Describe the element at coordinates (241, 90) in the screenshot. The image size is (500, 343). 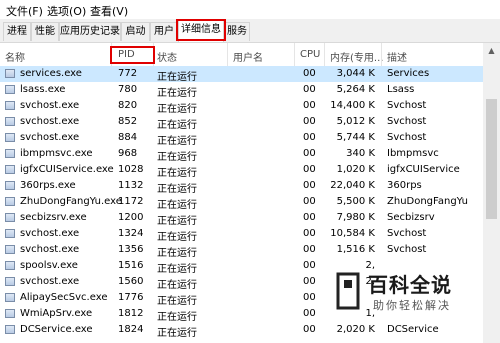
I see `table-row: lsass.exe 780 正在运行 00 5,264 K Lsass` at that location.